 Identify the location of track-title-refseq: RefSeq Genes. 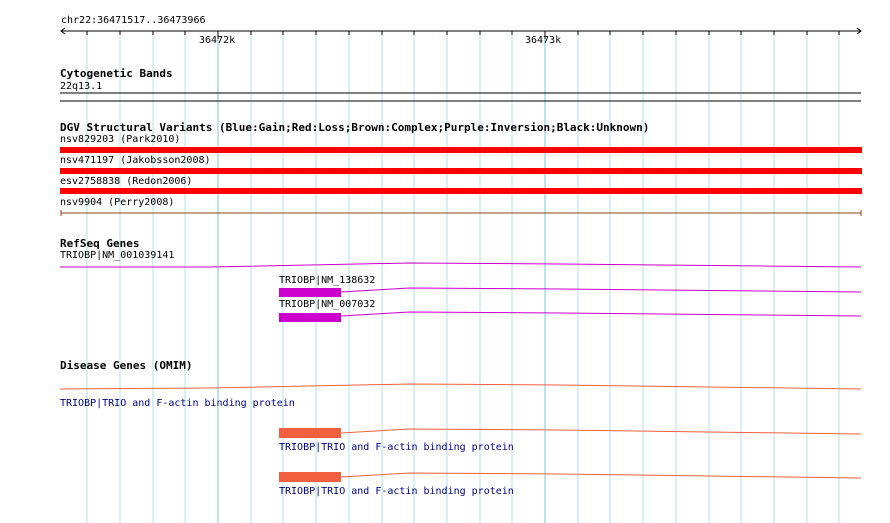
(100, 243).